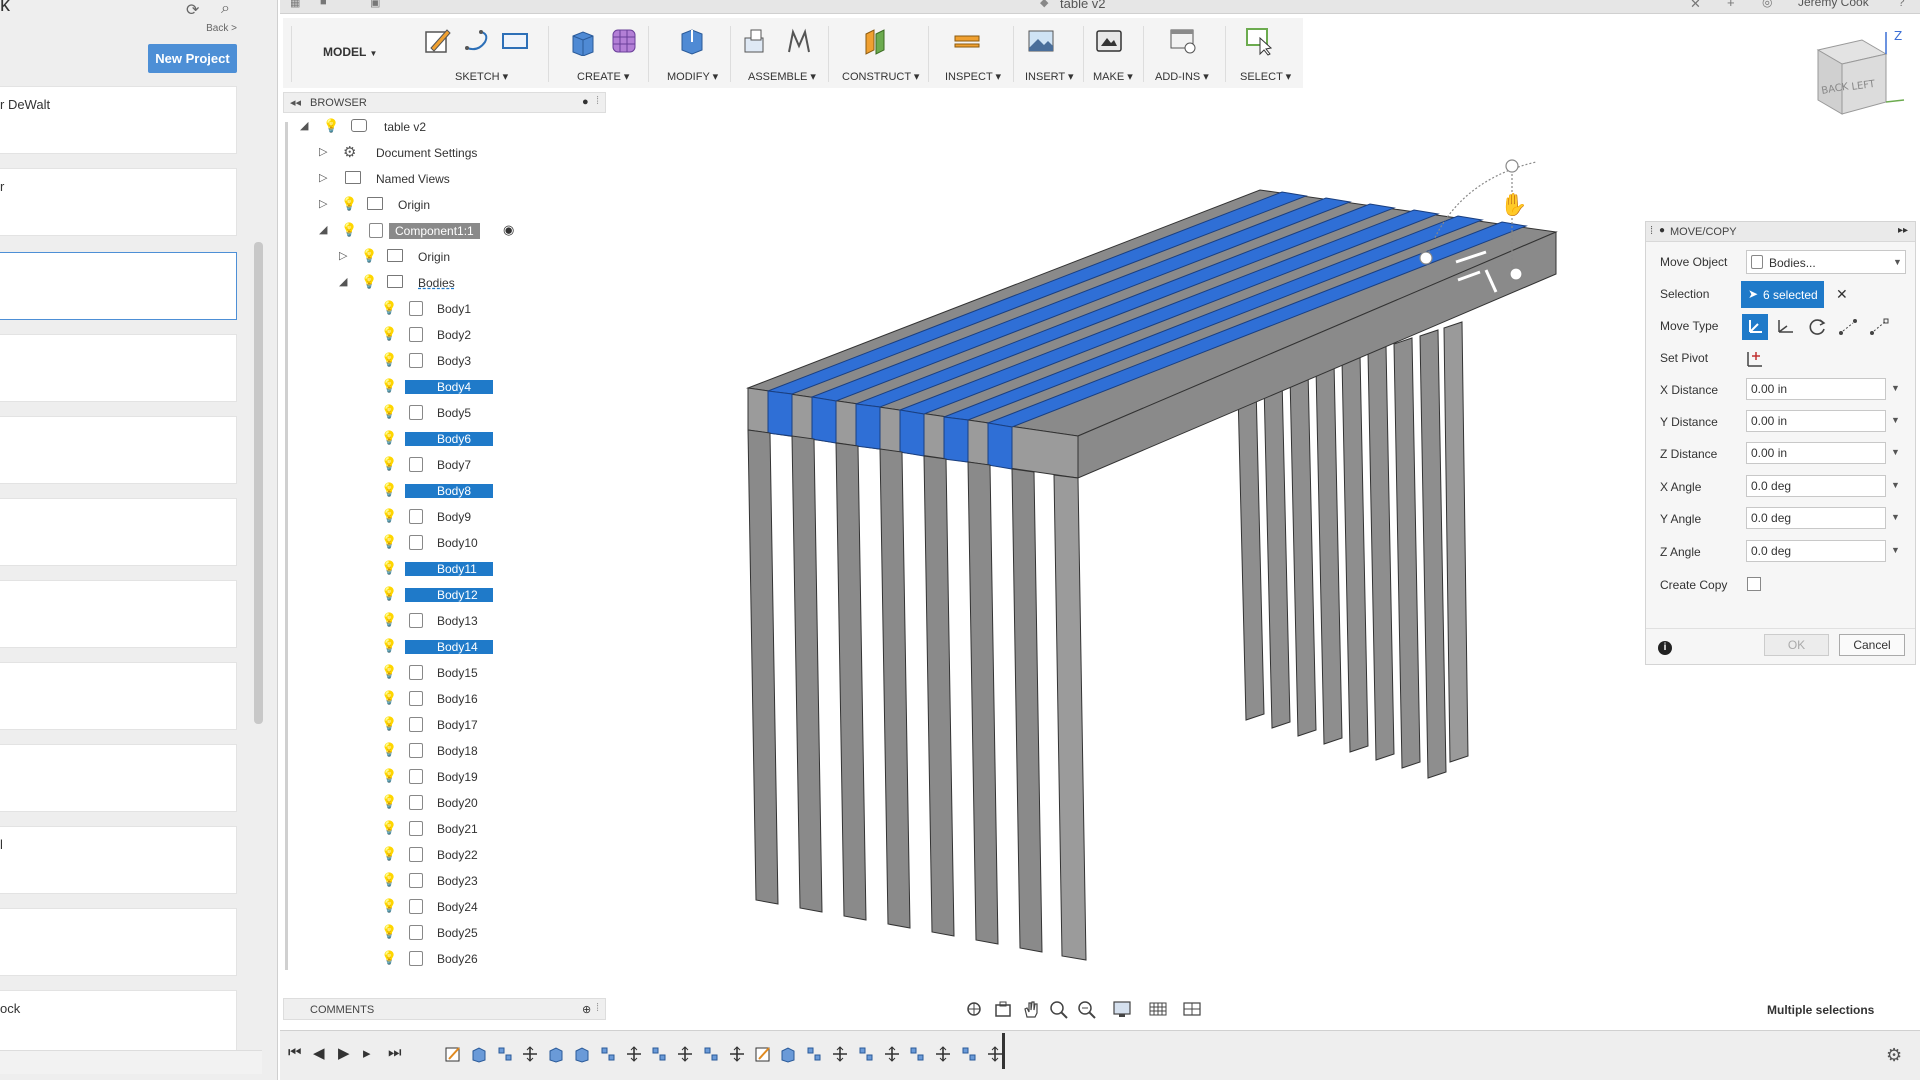 The width and height of the screenshot is (1920, 1080). Describe the element at coordinates (443, 335) in the screenshot. I see `tree-item-body: 💡 Body2` at that location.